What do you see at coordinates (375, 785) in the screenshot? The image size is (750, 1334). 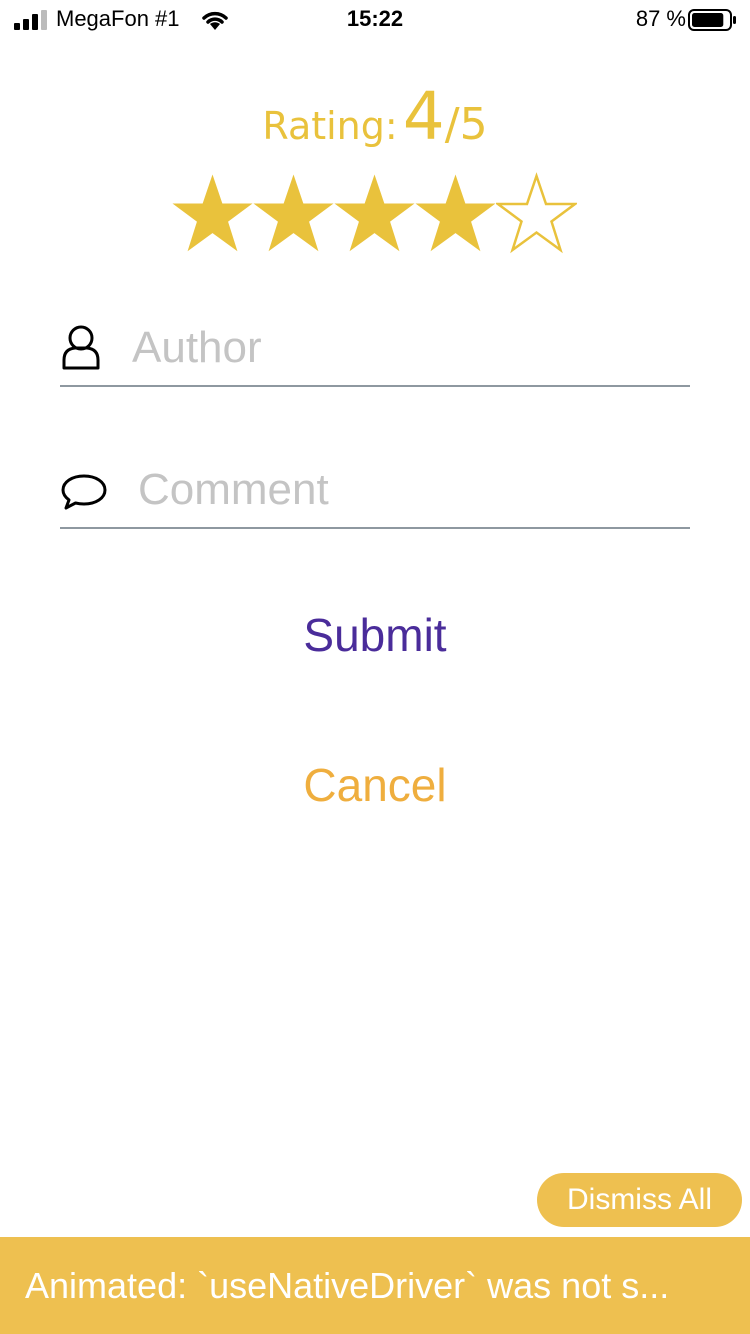 I see `cancel-button: Cancel` at bounding box center [375, 785].